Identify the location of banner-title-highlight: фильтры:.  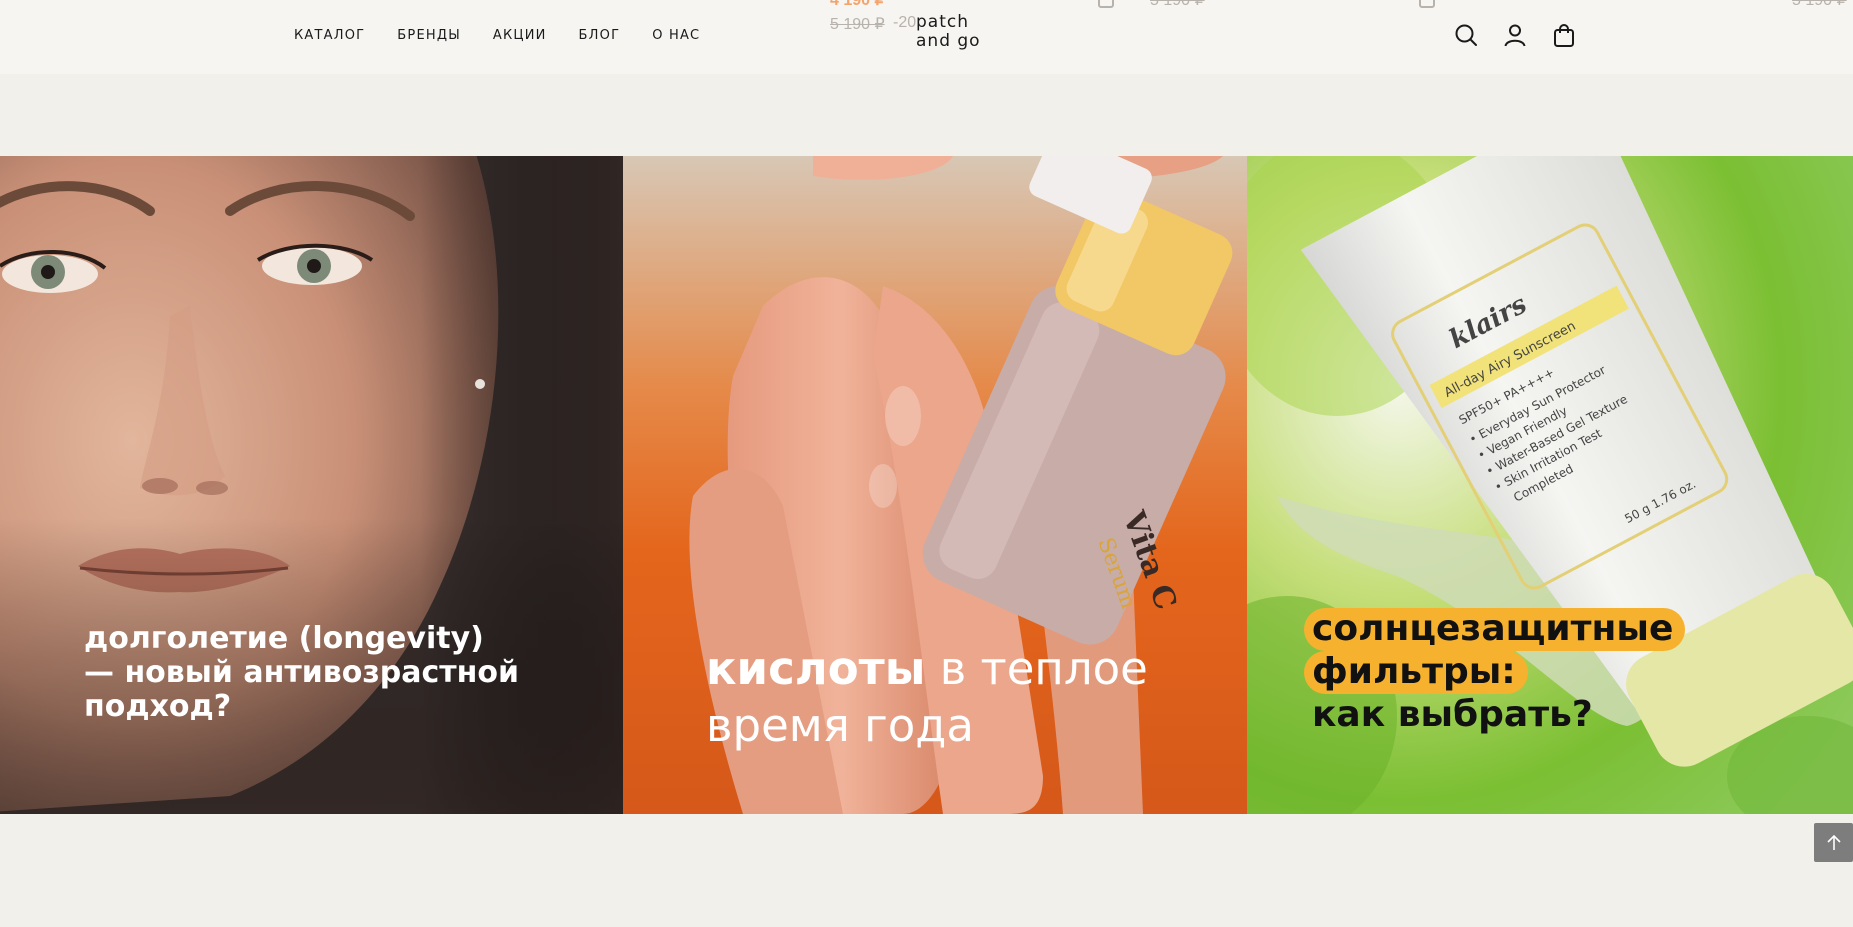
(1416, 672).